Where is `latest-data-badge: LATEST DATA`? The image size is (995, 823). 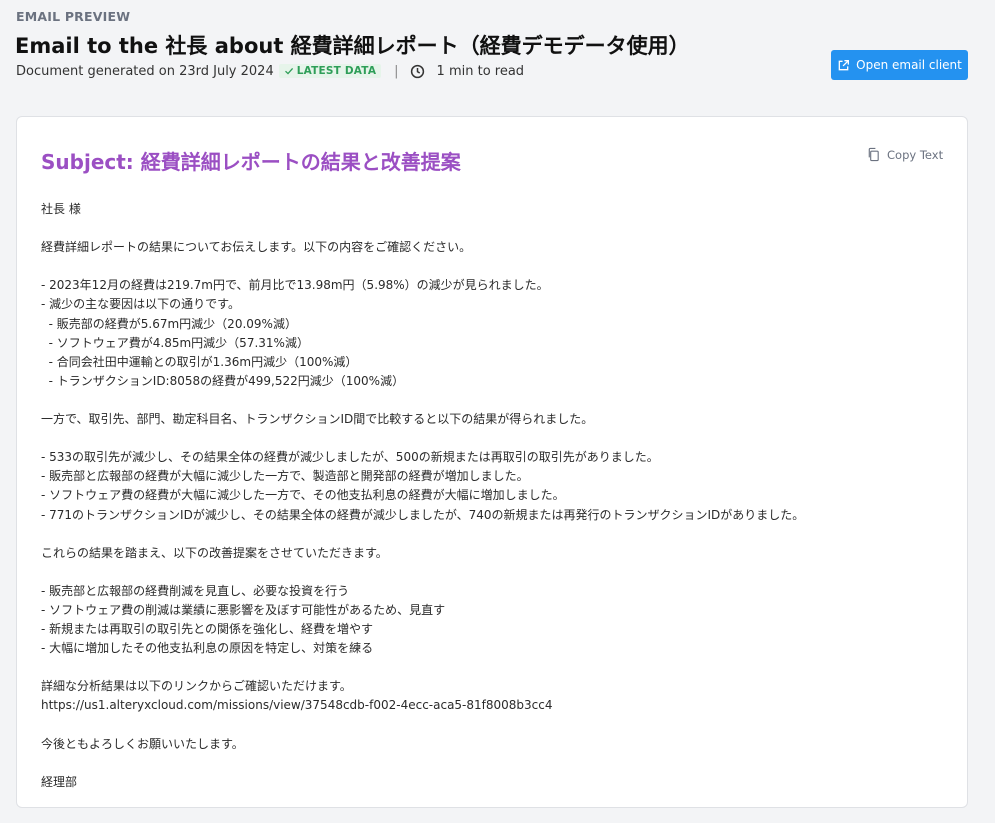
latest-data-badge: LATEST DATA is located at coordinates (330, 71).